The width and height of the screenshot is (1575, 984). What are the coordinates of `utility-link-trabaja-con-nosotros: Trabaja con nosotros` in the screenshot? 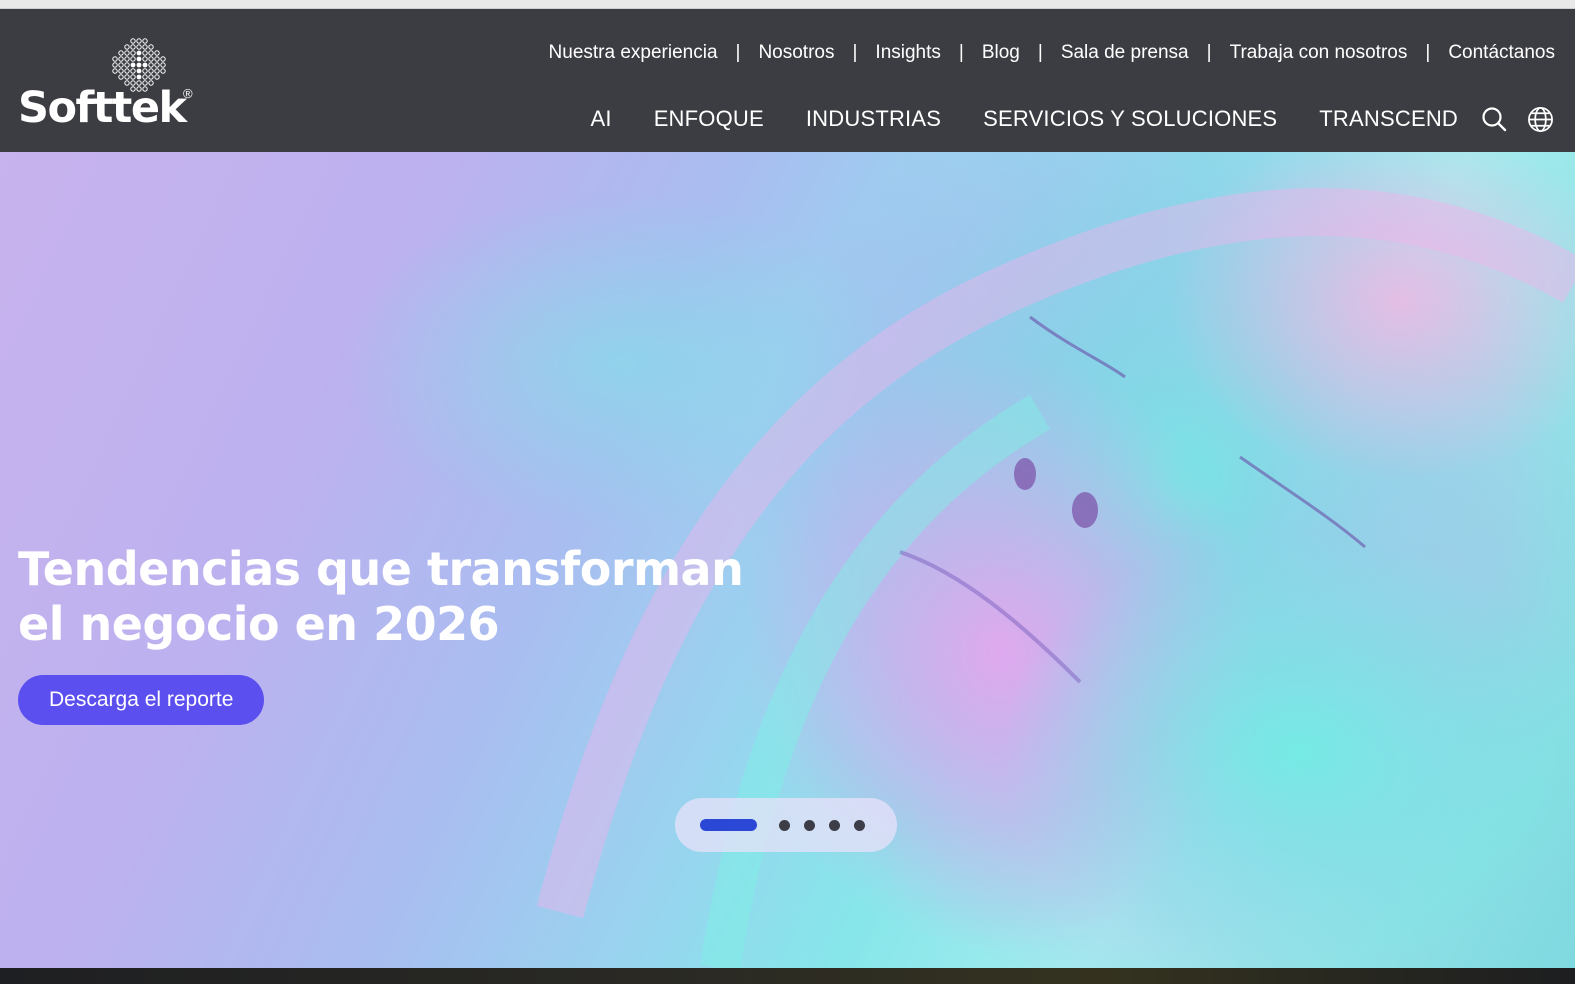 It's located at (1319, 53).